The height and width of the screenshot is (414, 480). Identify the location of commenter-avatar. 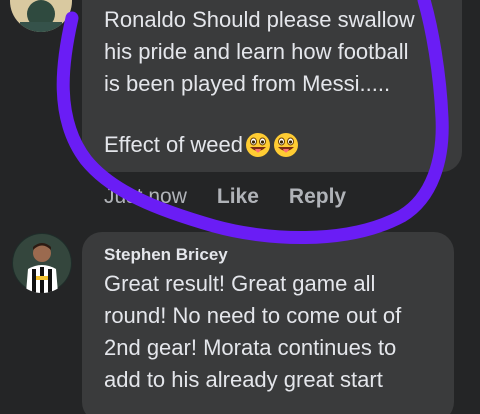
(41, 16).